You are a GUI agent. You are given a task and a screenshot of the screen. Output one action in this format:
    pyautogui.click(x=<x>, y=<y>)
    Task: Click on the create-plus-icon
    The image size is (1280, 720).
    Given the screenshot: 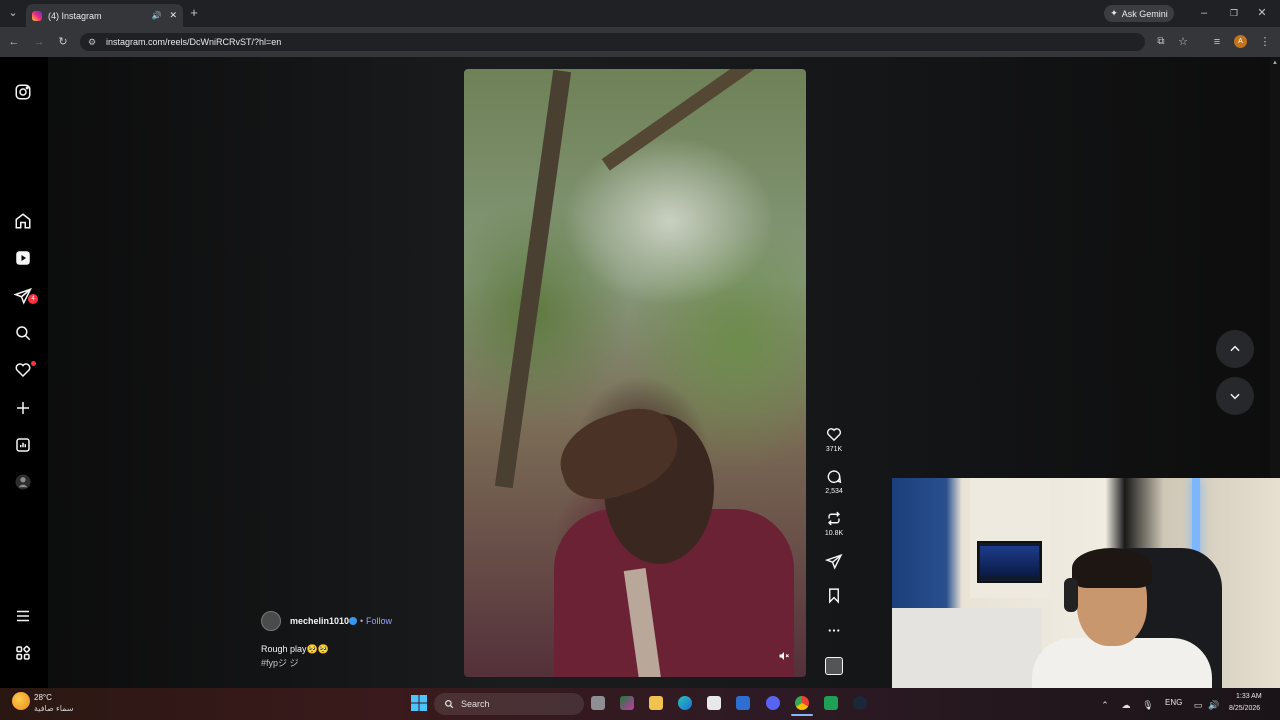 What is the action you would take?
    pyautogui.click(x=24, y=409)
    